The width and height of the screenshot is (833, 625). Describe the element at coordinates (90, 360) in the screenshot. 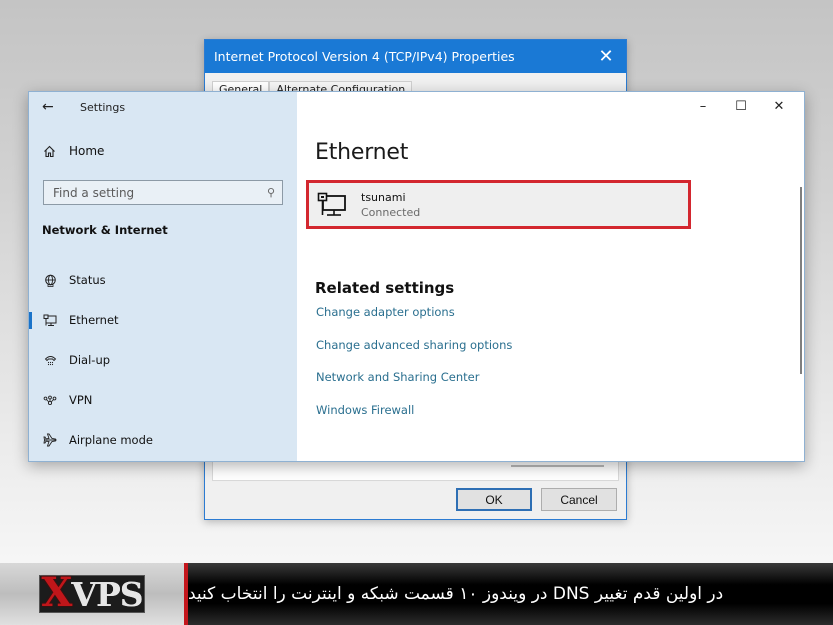

I see `sidebar-item-label: Dial-up` at that location.